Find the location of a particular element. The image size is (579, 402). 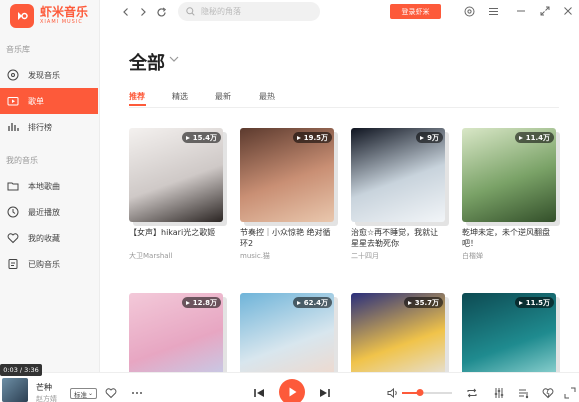

playlist-title: 乾坤未定，未个逆风翻盘吧！ is located at coordinates (509, 238).